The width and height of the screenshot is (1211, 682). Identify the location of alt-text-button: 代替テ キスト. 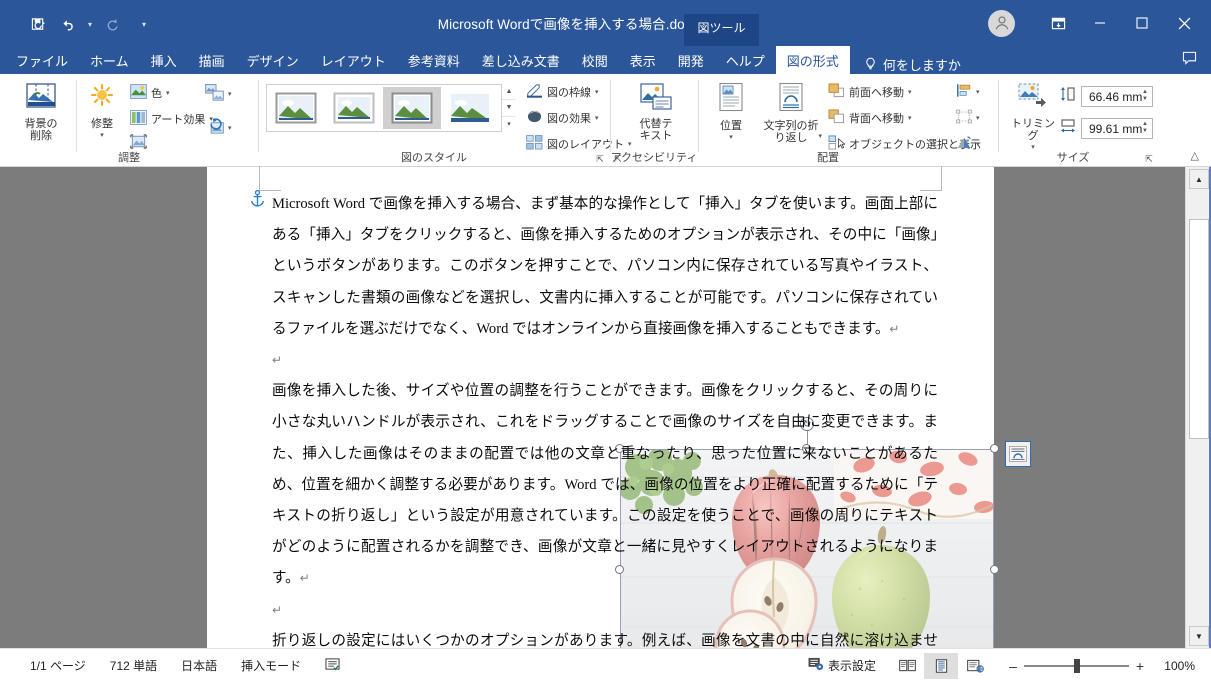
(656, 112).